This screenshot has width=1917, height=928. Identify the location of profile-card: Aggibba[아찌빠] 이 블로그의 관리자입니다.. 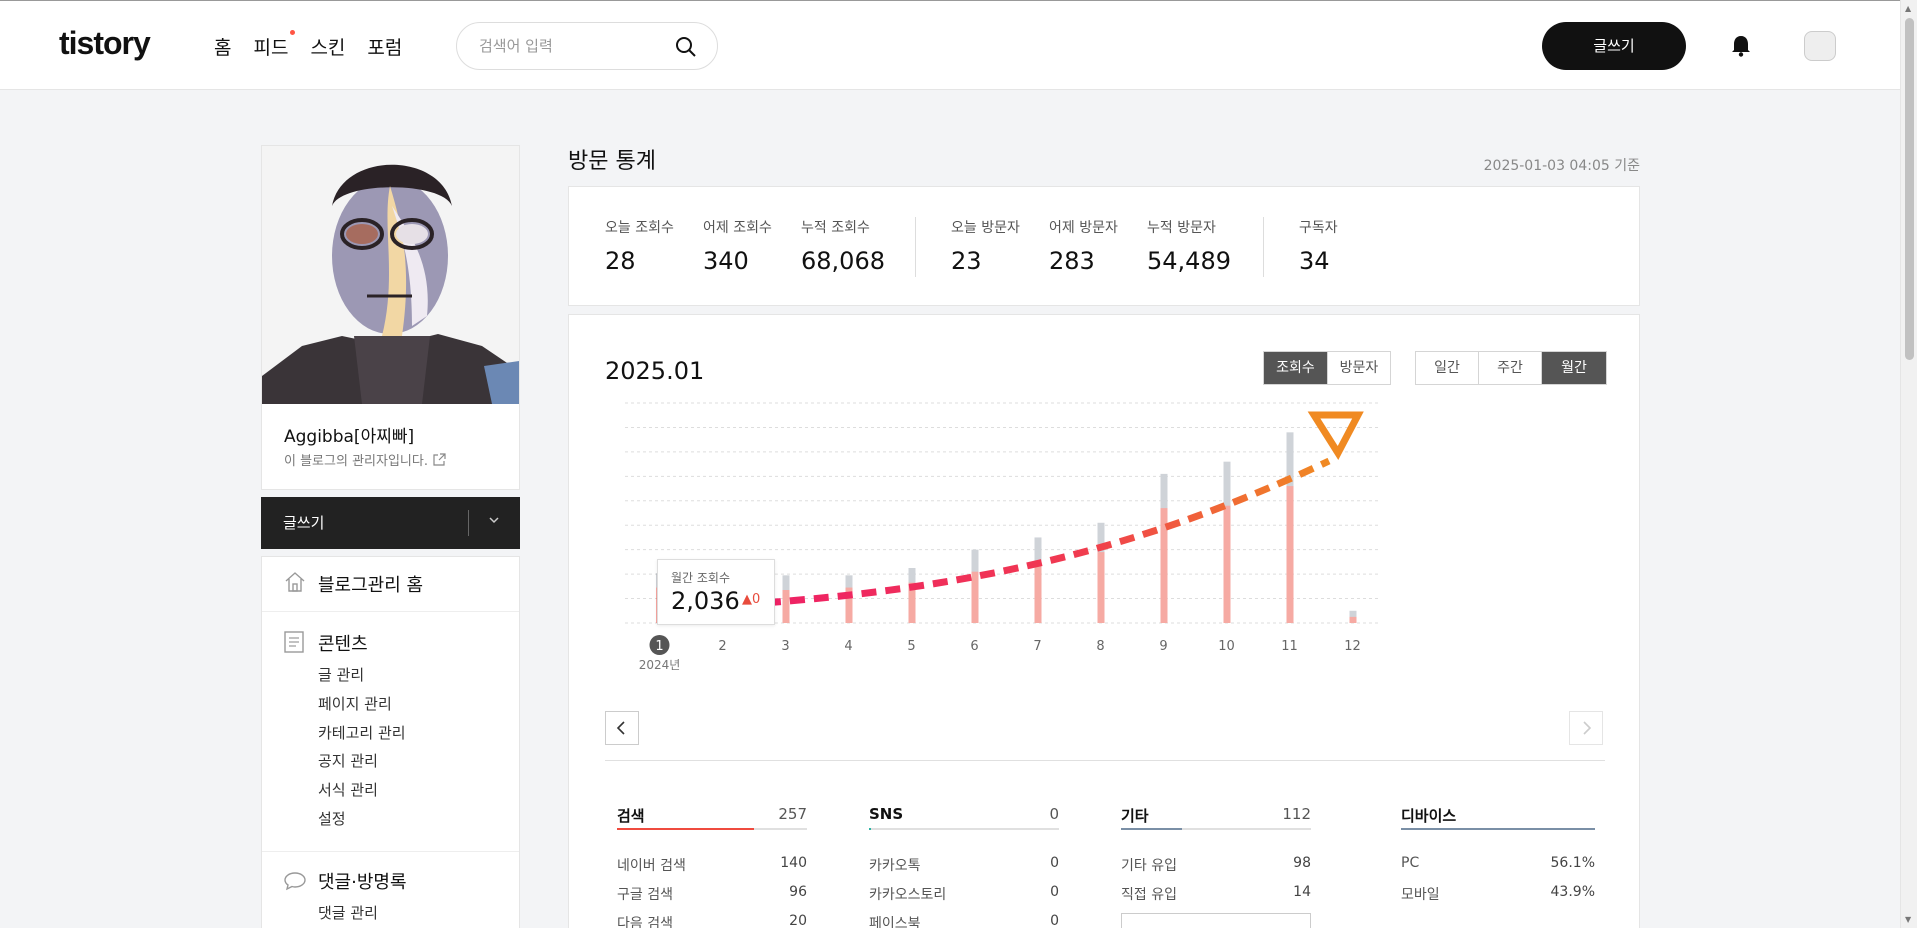
(390, 317).